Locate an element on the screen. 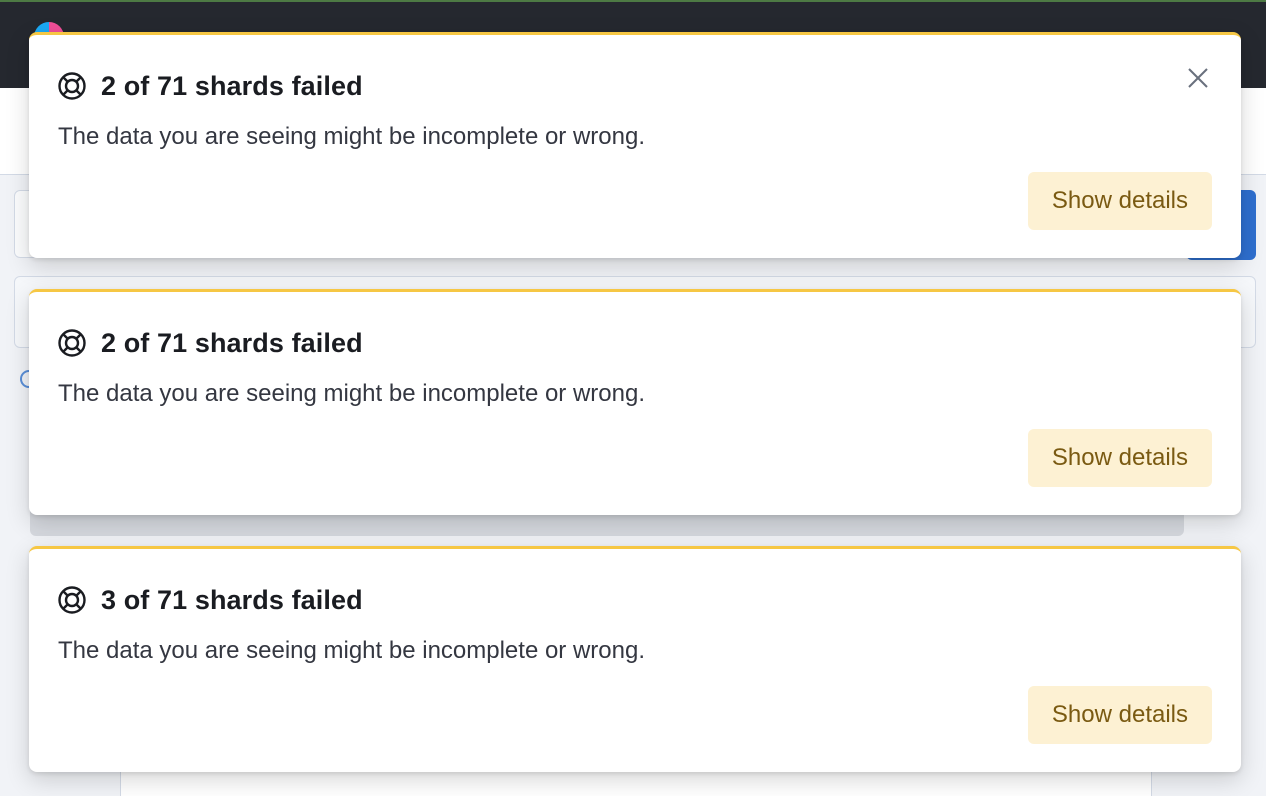  toast-header: 3 of 71 shards failed is located at coordinates (210, 600).